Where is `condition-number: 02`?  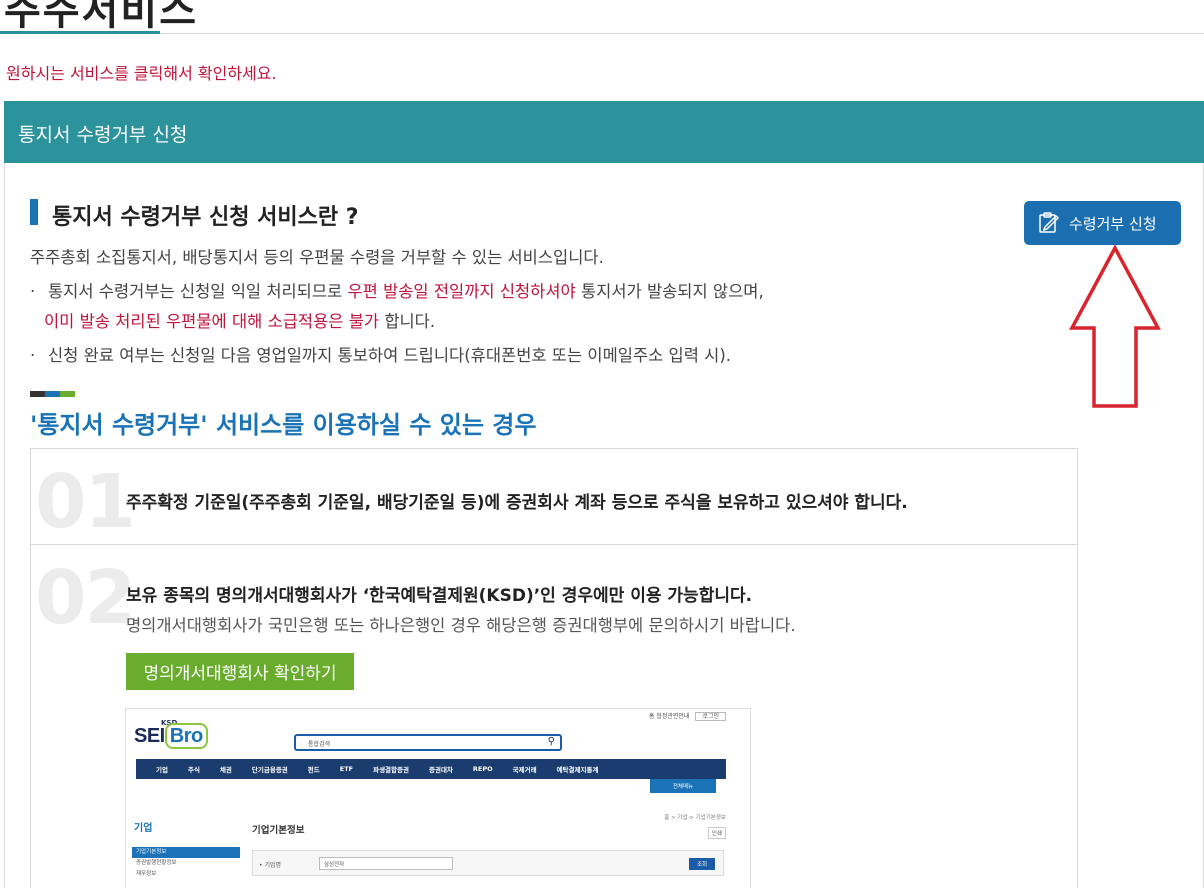
condition-number: 02 is located at coordinates (85, 598).